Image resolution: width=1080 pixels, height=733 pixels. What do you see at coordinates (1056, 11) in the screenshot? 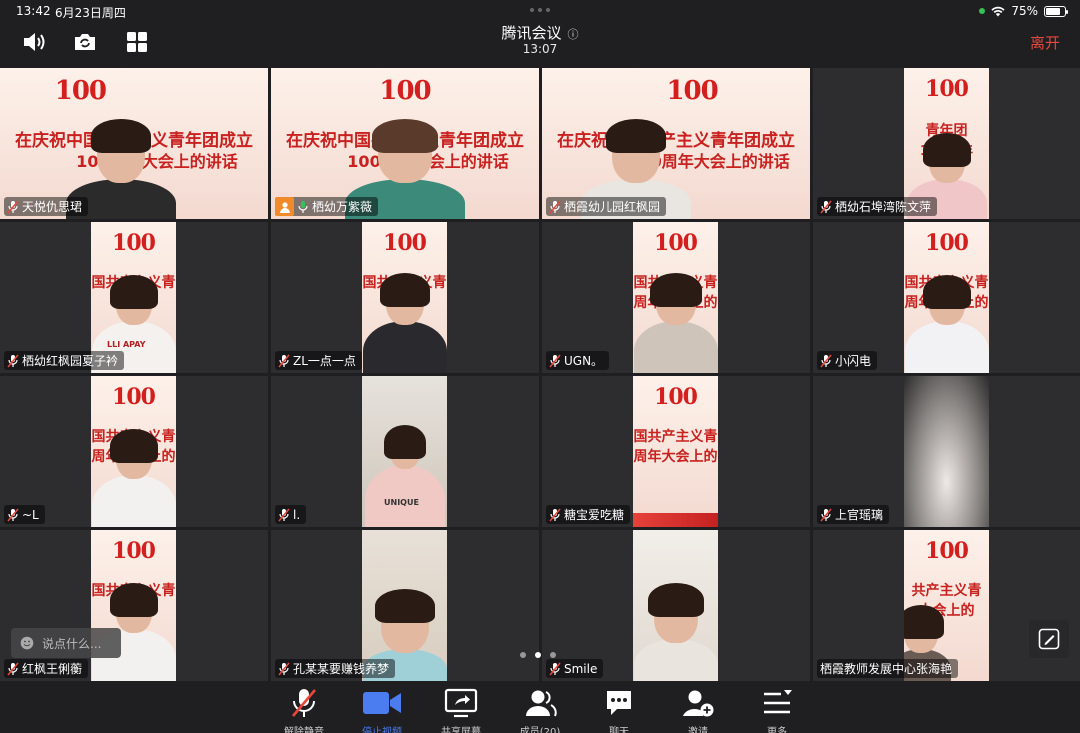
I see `battery-icon` at bounding box center [1056, 11].